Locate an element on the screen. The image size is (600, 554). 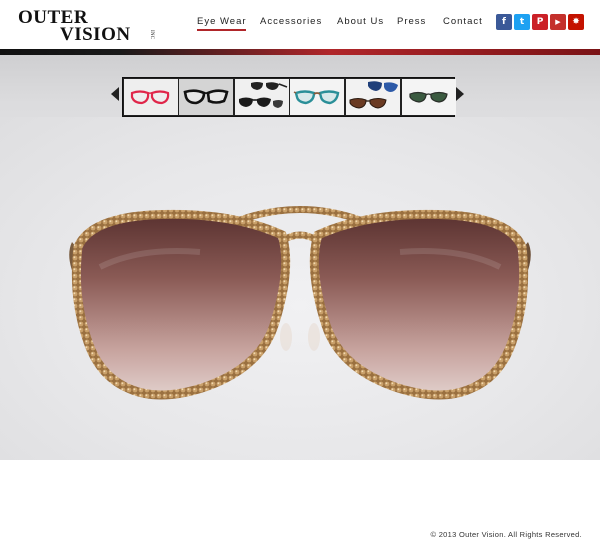
site-logo: OUTER VISION INC is located at coordinates (86, 26).